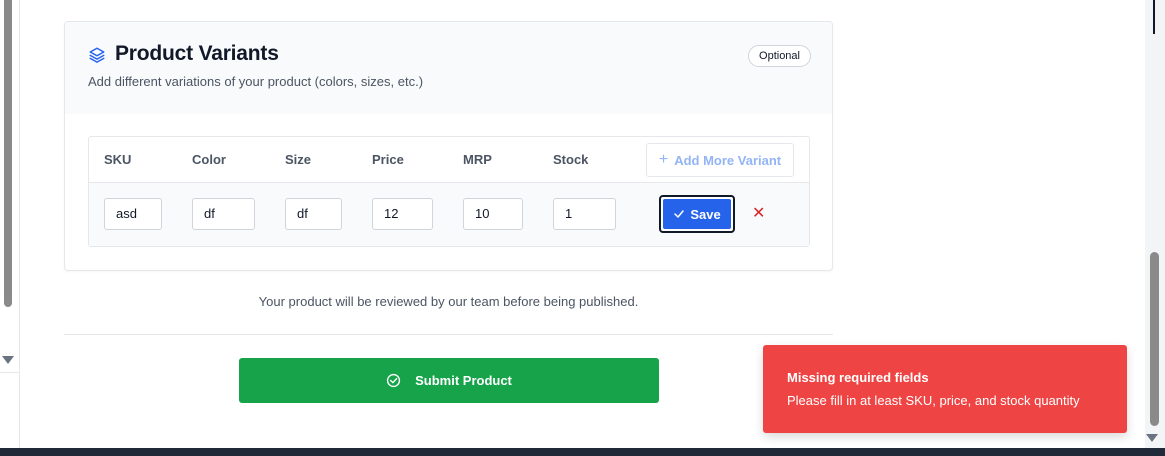 The image size is (1165, 456). What do you see at coordinates (97, 55) in the screenshot?
I see `layers-icon` at bounding box center [97, 55].